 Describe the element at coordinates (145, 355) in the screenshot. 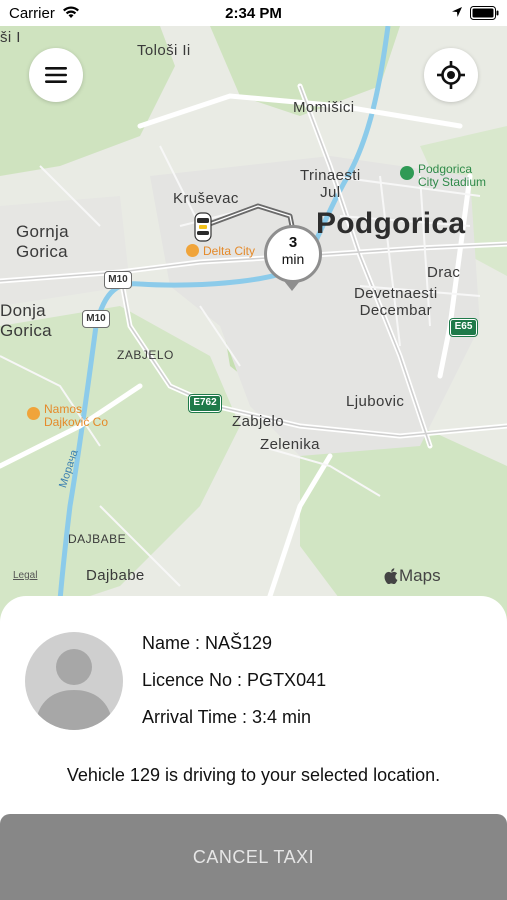

I see `map-label-zabjelo-district: ZABJELO` at that location.